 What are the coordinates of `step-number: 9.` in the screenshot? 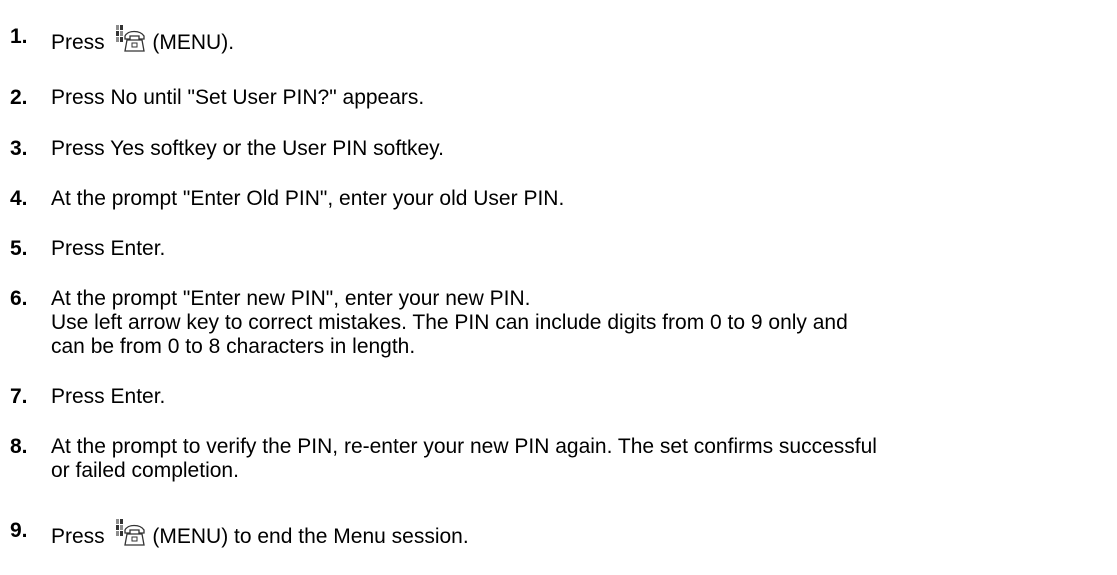 It's located at (19, 530).